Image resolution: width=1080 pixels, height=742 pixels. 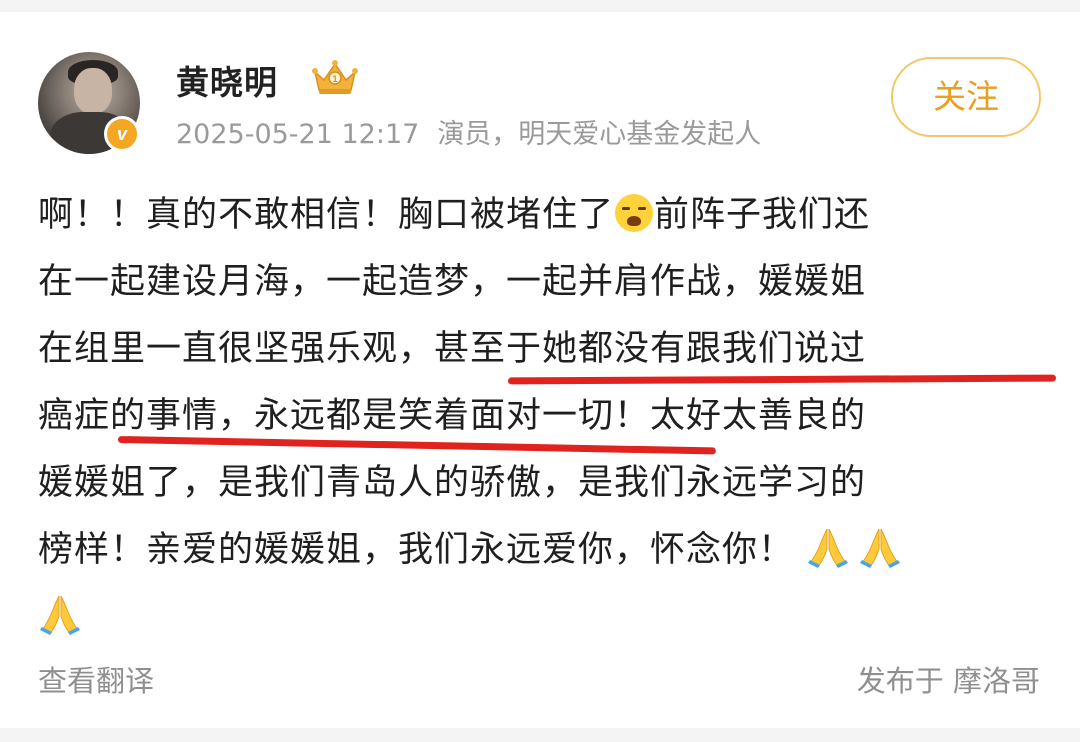 What do you see at coordinates (540, 735) in the screenshot?
I see `bottom-divider` at bounding box center [540, 735].